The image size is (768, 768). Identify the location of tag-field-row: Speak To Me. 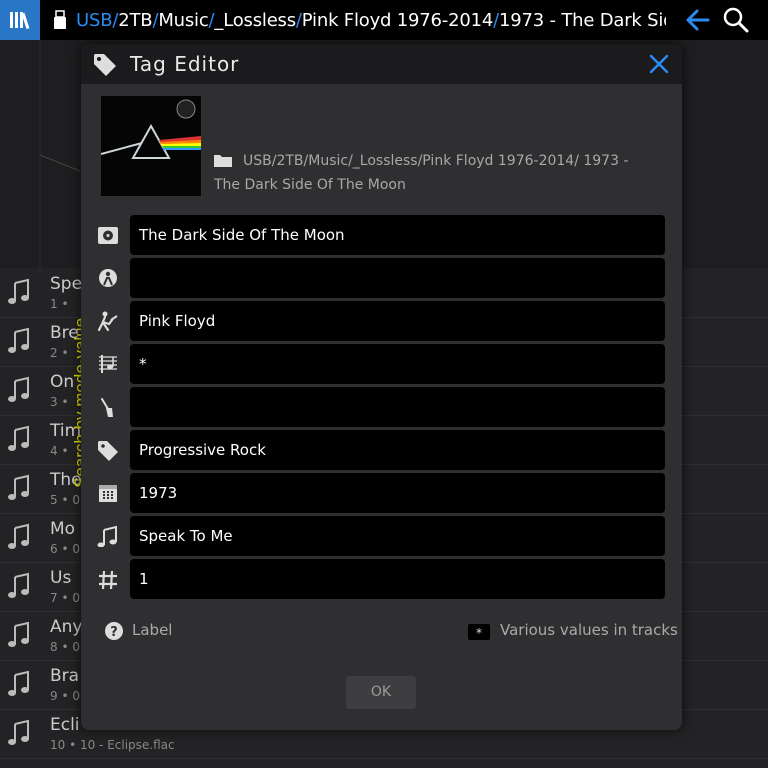
(381, 536).